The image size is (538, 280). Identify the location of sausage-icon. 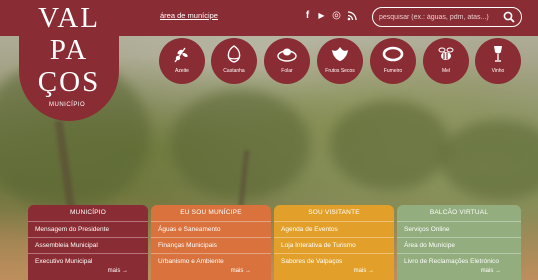
(393, 54).